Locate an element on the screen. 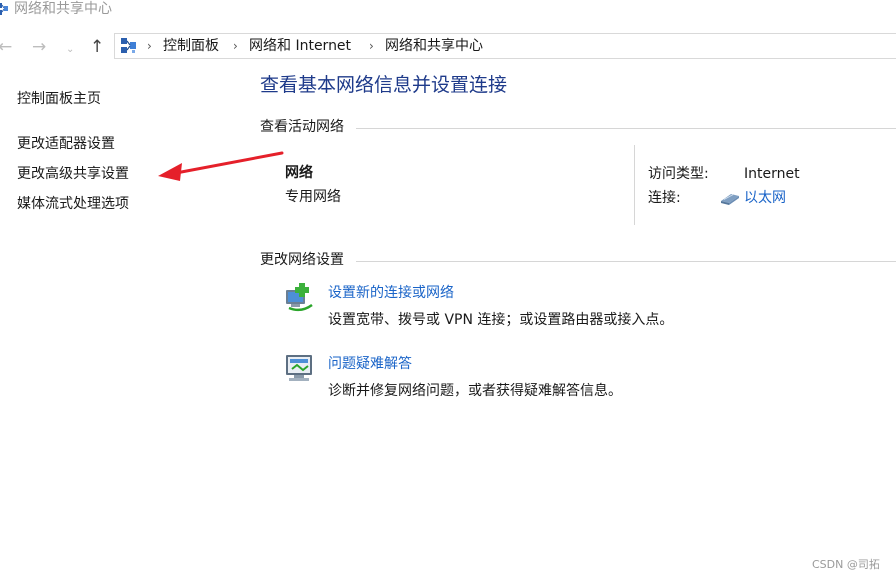  control-panel-home-link: 控制面板主页 is located at coordinates (59, 99).